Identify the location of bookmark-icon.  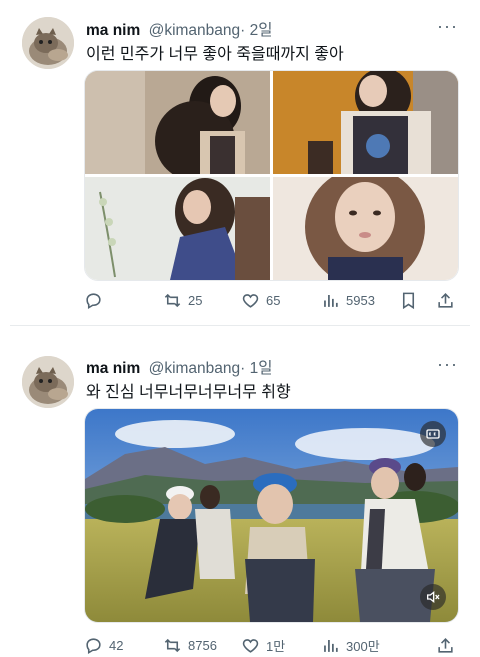
(408, 300).